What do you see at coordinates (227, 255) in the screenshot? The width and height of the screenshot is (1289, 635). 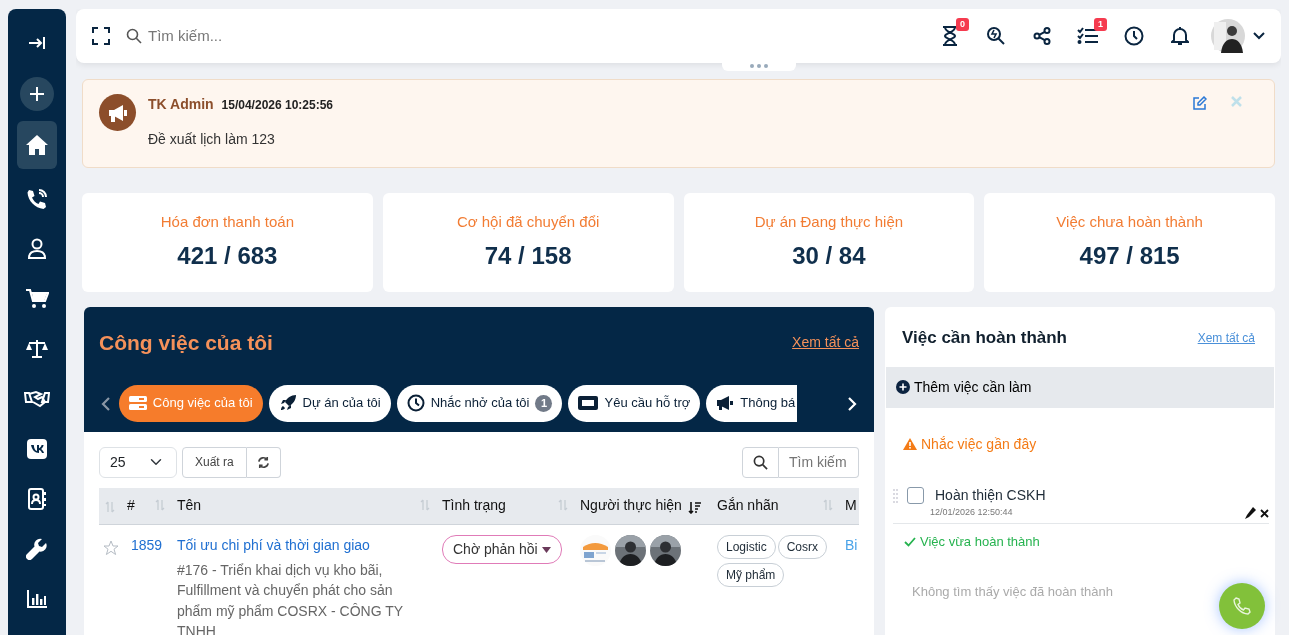 I see `stat-value: 421 / 683` at bounding box center [227, 255].